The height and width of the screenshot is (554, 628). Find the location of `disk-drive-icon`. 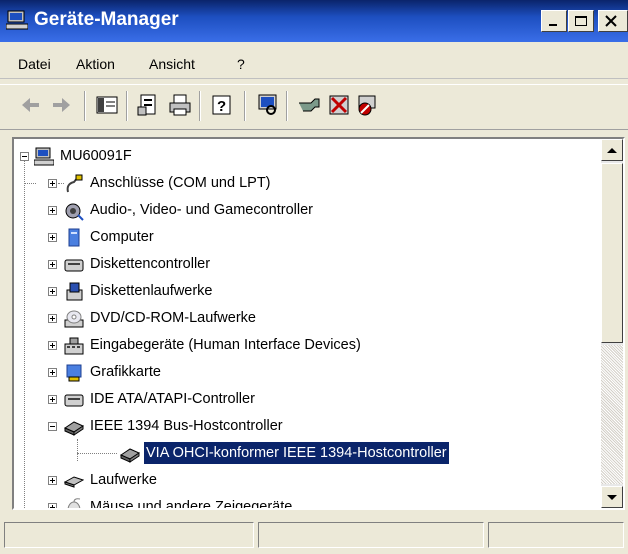

disk-drive-icon is located at coordinates (74, 482).